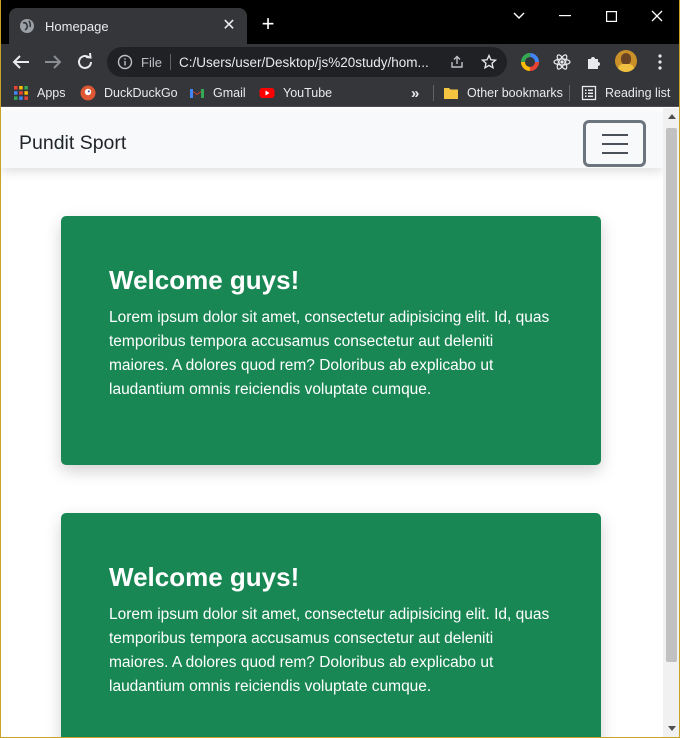 The width and height of the screenshot is (680, 738). I want to click on site-navbar: Pundit Sport, so click(332, 140).